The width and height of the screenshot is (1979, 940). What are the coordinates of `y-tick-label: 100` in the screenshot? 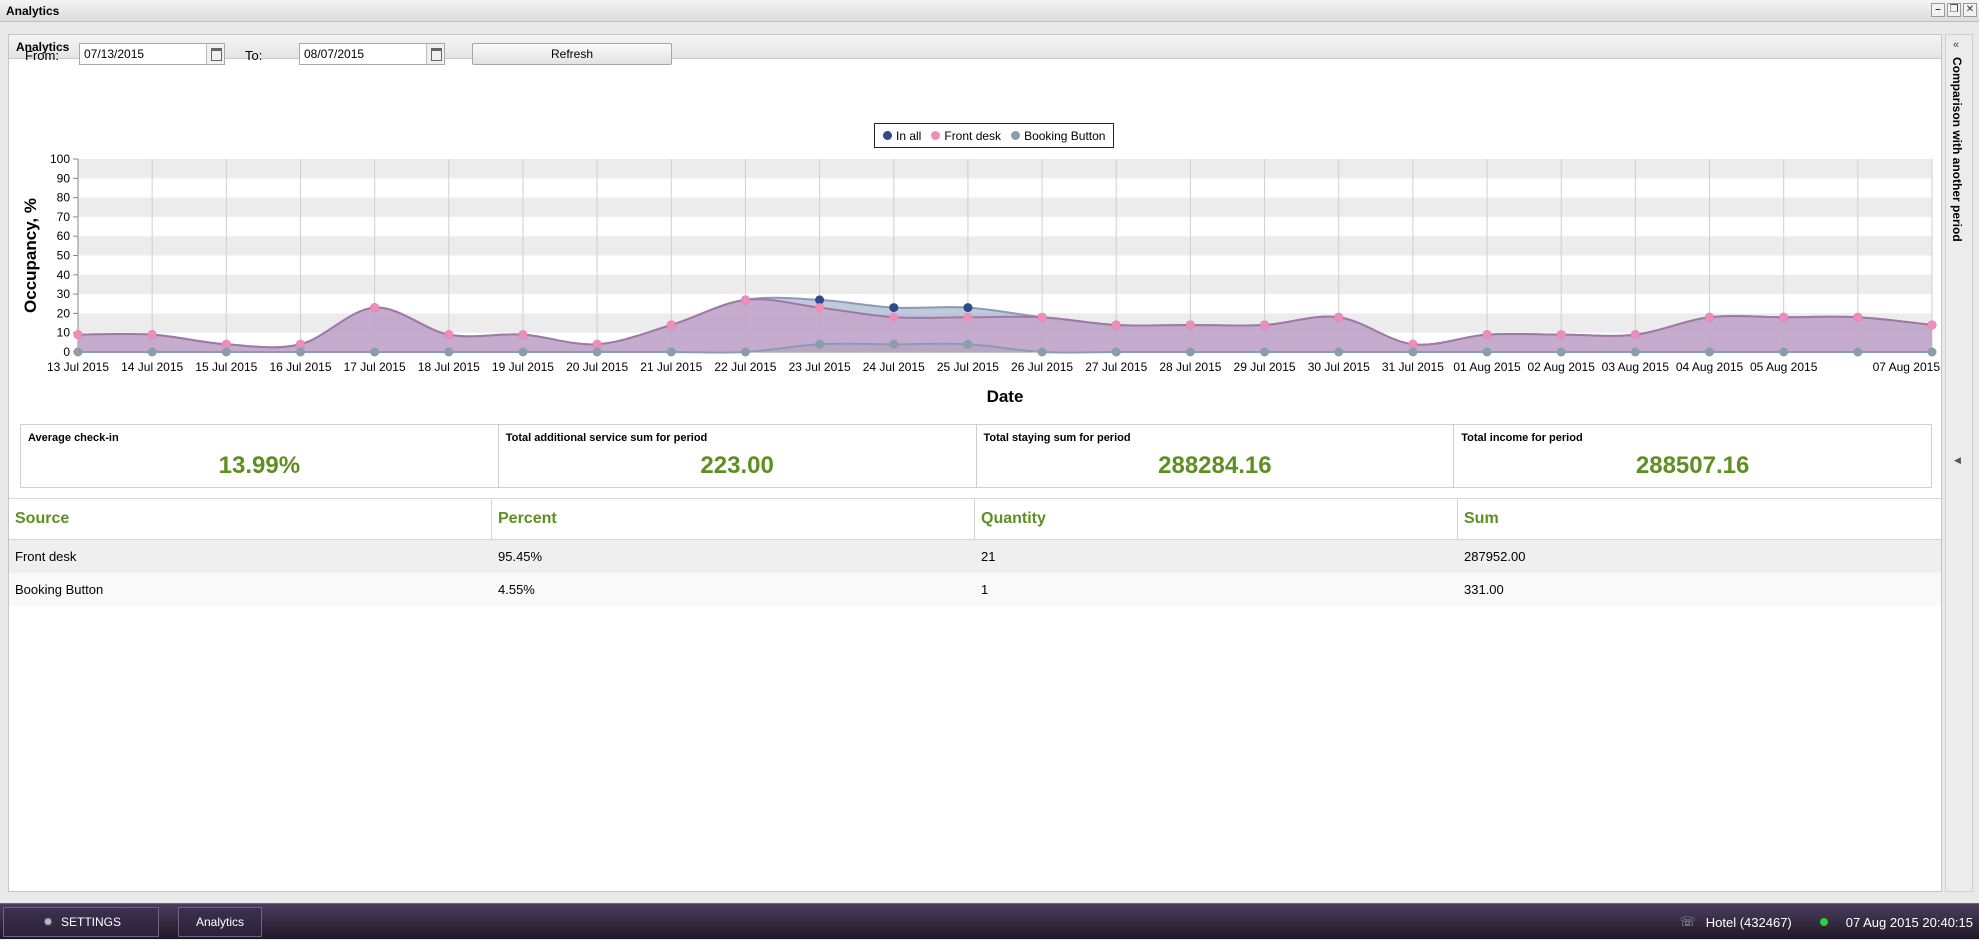 It's located at (60, 159).